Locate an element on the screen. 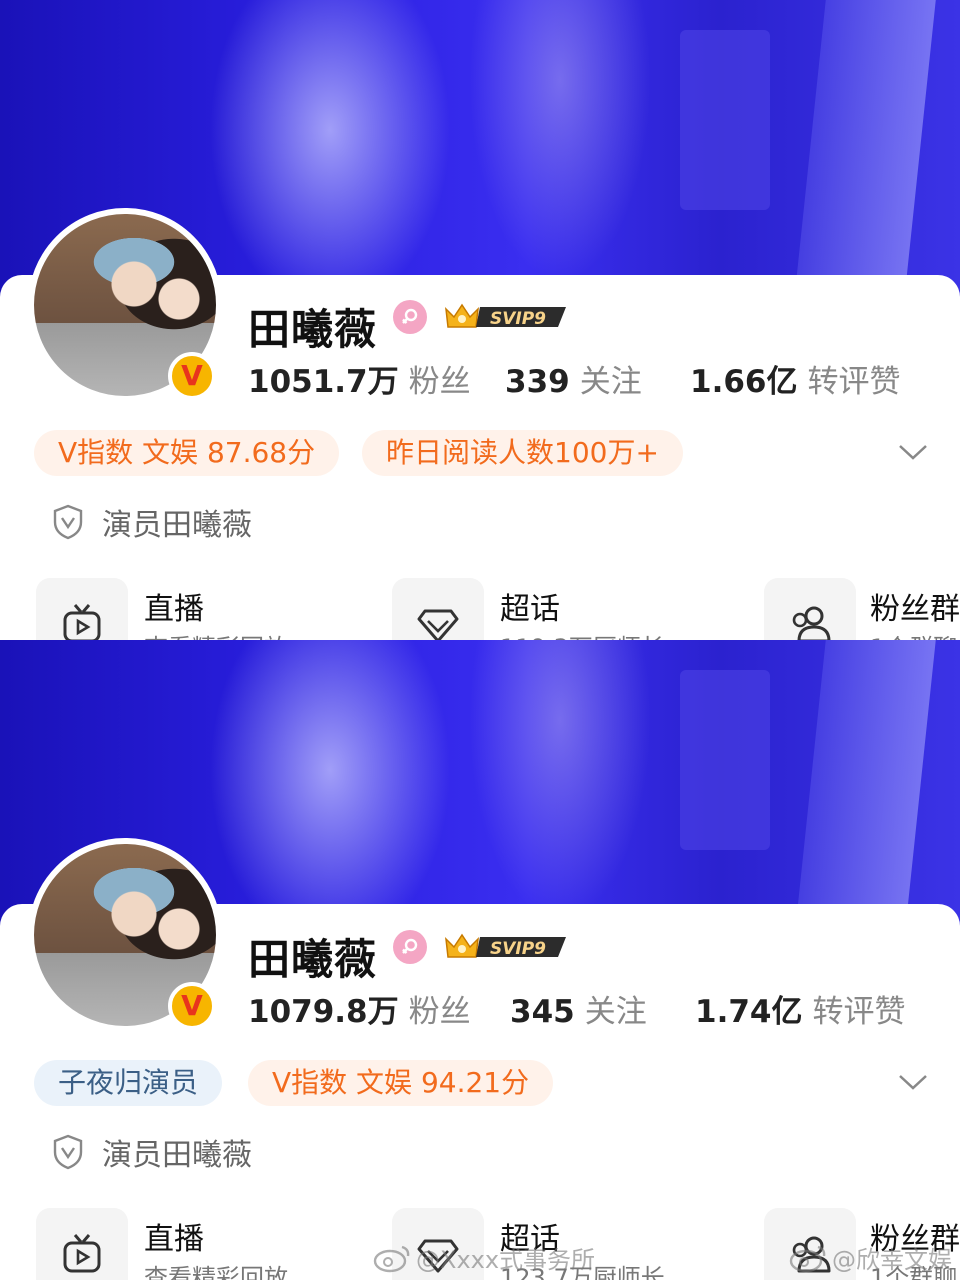  stat-interactions: 1.66亿 转评赞 is located at coordinates (795, 378).